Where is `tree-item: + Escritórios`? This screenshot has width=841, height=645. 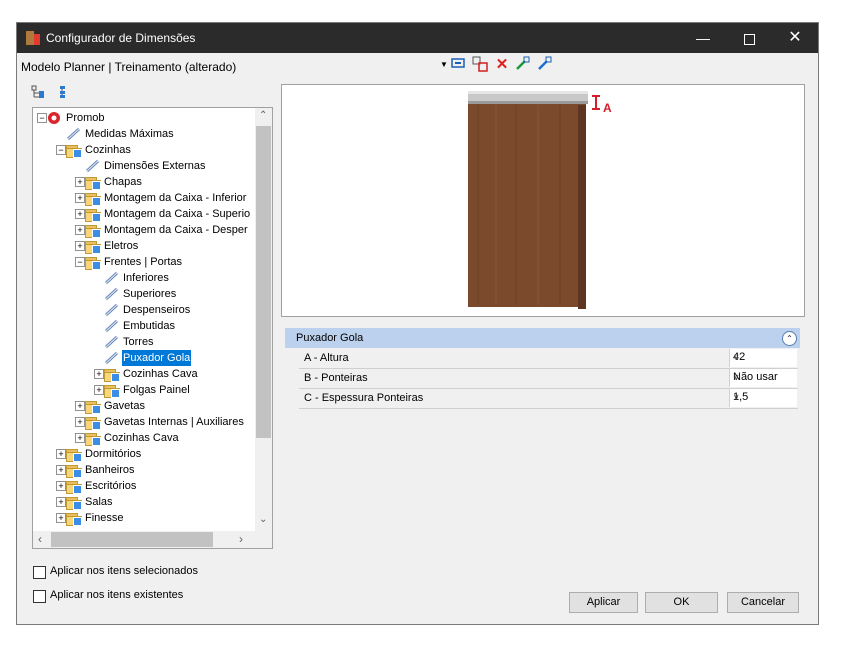
tree-item: + Escritórios is located at coordinates (144, 486).